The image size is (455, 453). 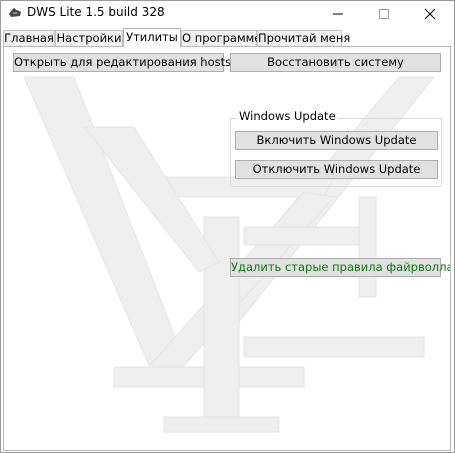 I want to click on maximize-button, so click(x=384, y=14).